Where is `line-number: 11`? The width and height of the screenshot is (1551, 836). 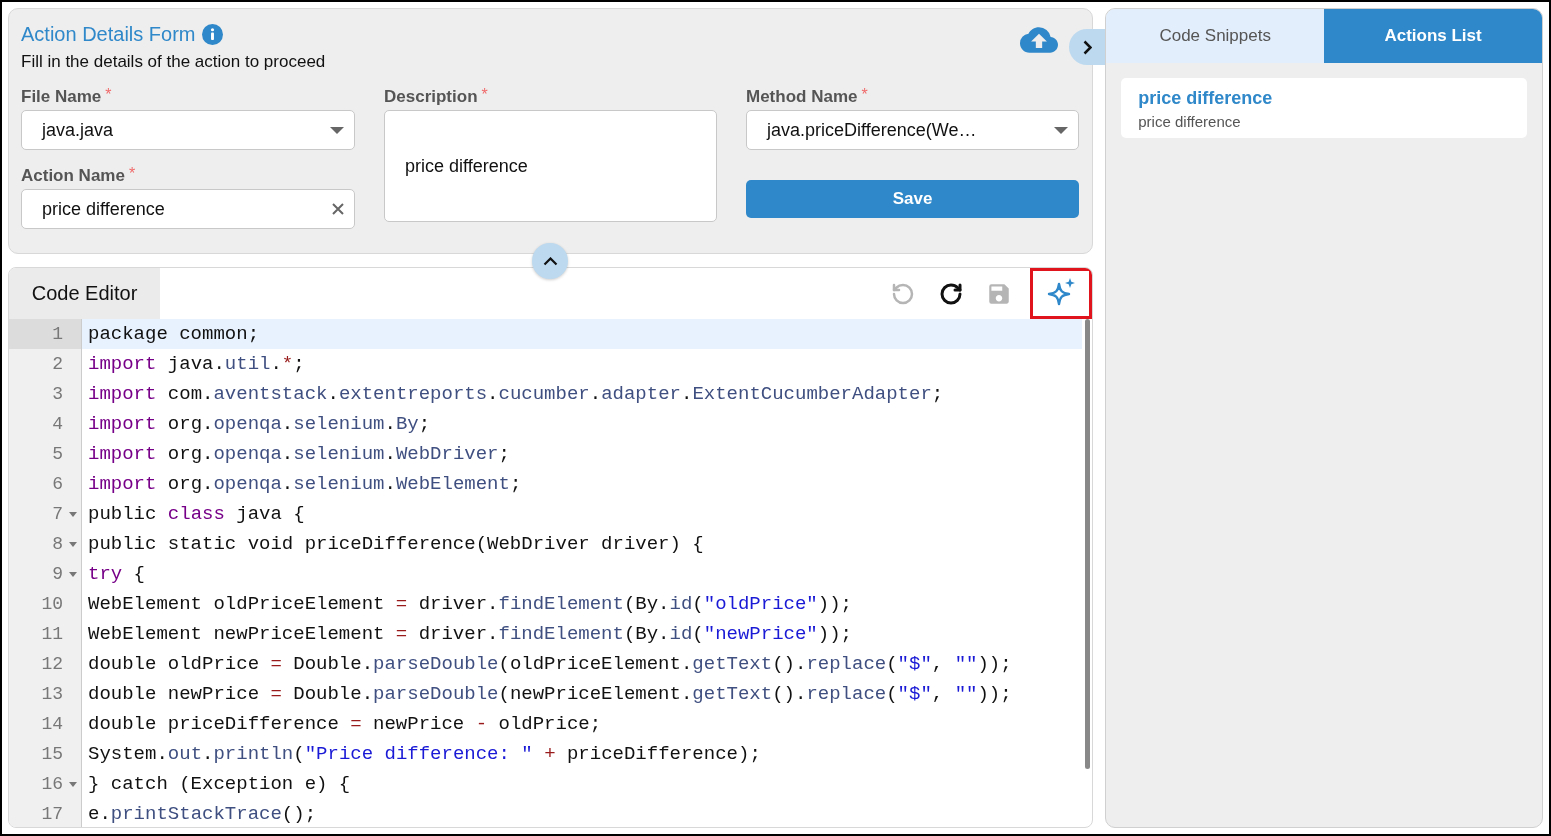
line-number: 11 is located at coordinates (45, 634).